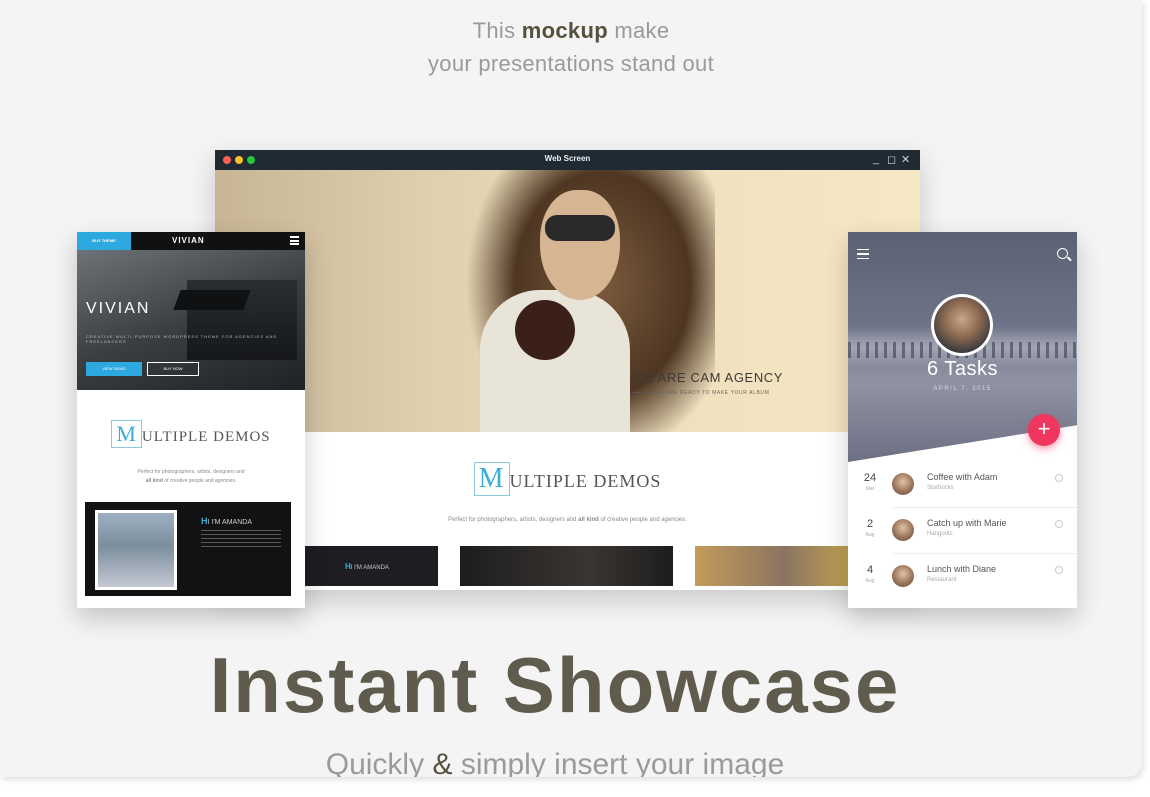 The width and height of the screenshot is (1150, 797). Describe the element at coordinates (494, 30) in the screenshot. I see `headline-text: This` at that location.